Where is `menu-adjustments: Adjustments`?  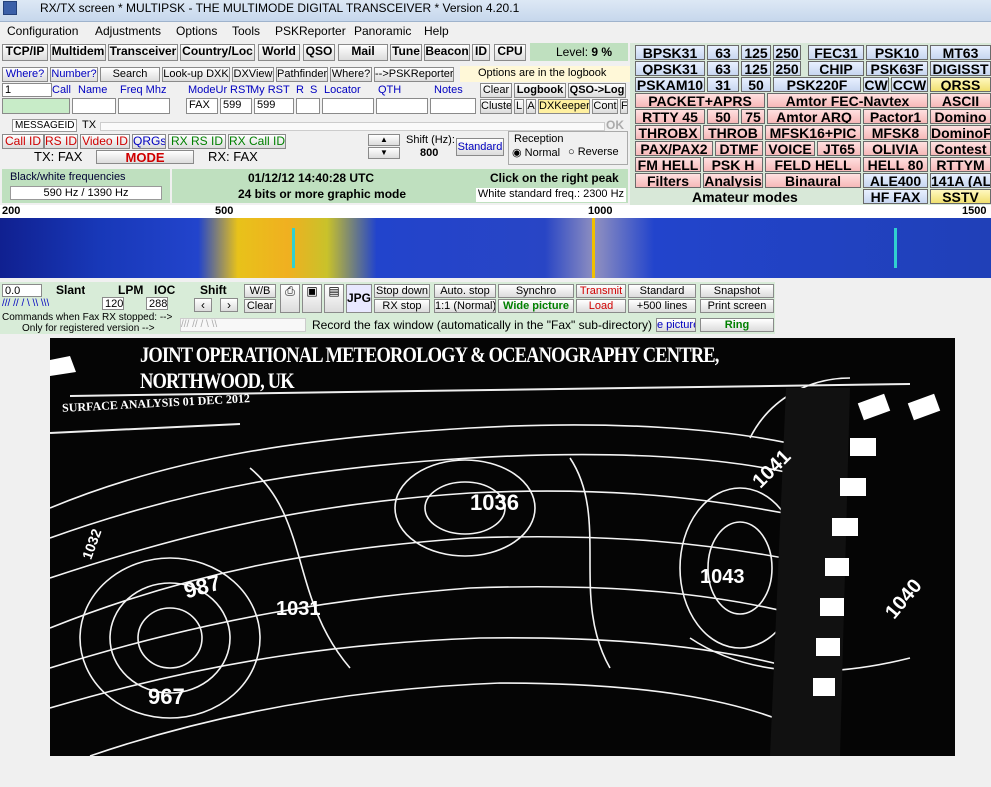 menu-adjustments: Adjustments is located at coordinates (128, 31).